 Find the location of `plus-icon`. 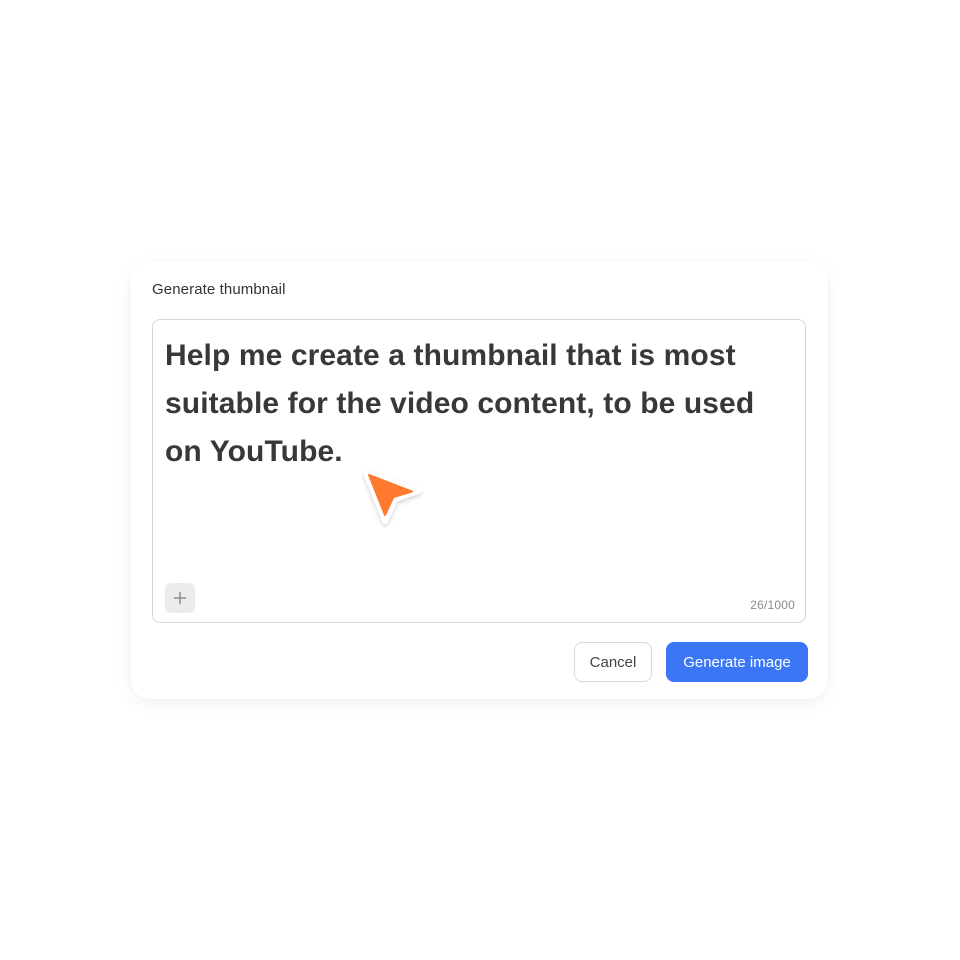

plus-icon is located at coordinates (180, 598).